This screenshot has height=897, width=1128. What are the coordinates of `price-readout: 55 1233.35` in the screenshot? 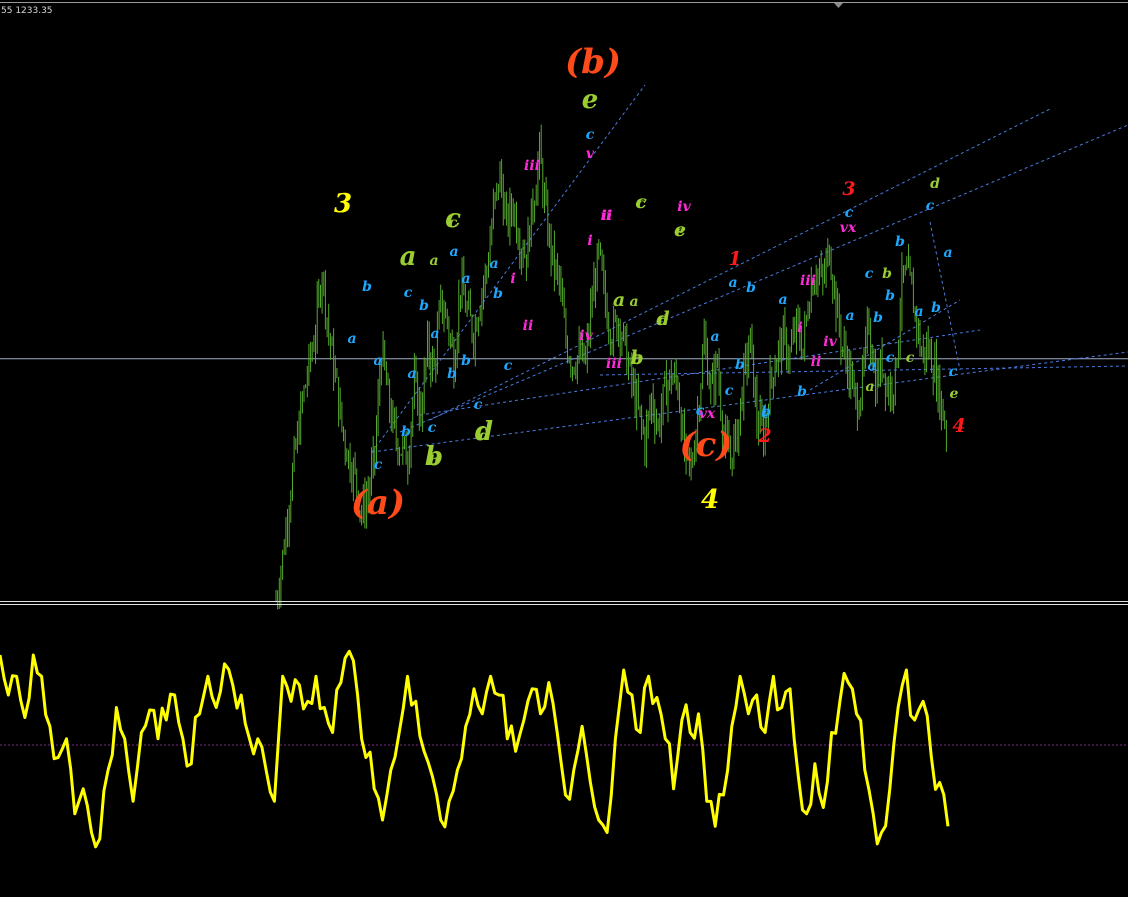 It's located at (27, 11).